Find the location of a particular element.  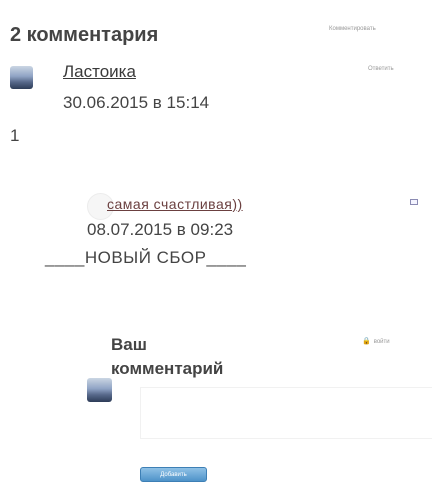

submit-comment-button: Добавить is located at coordinates (173, 474).